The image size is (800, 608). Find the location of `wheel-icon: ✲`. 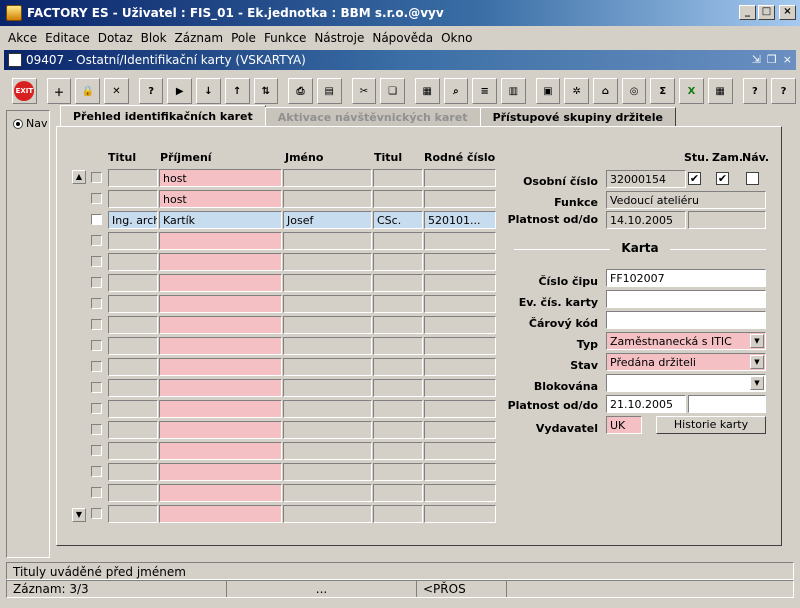

wheel-icon: ✲ is located at coordinates (577, 91).